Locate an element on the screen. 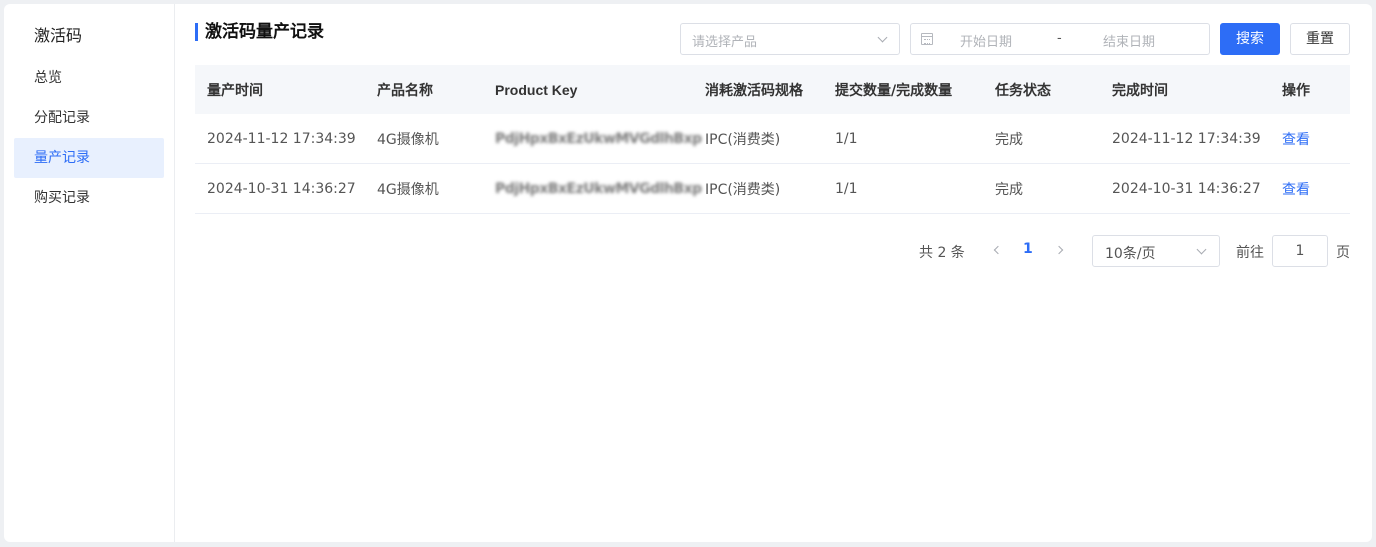  page-unit-label: 页 is located at coordinates (1343, 253).